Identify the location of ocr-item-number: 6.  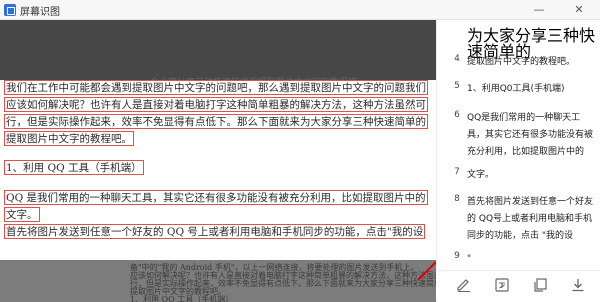
(457, 115).